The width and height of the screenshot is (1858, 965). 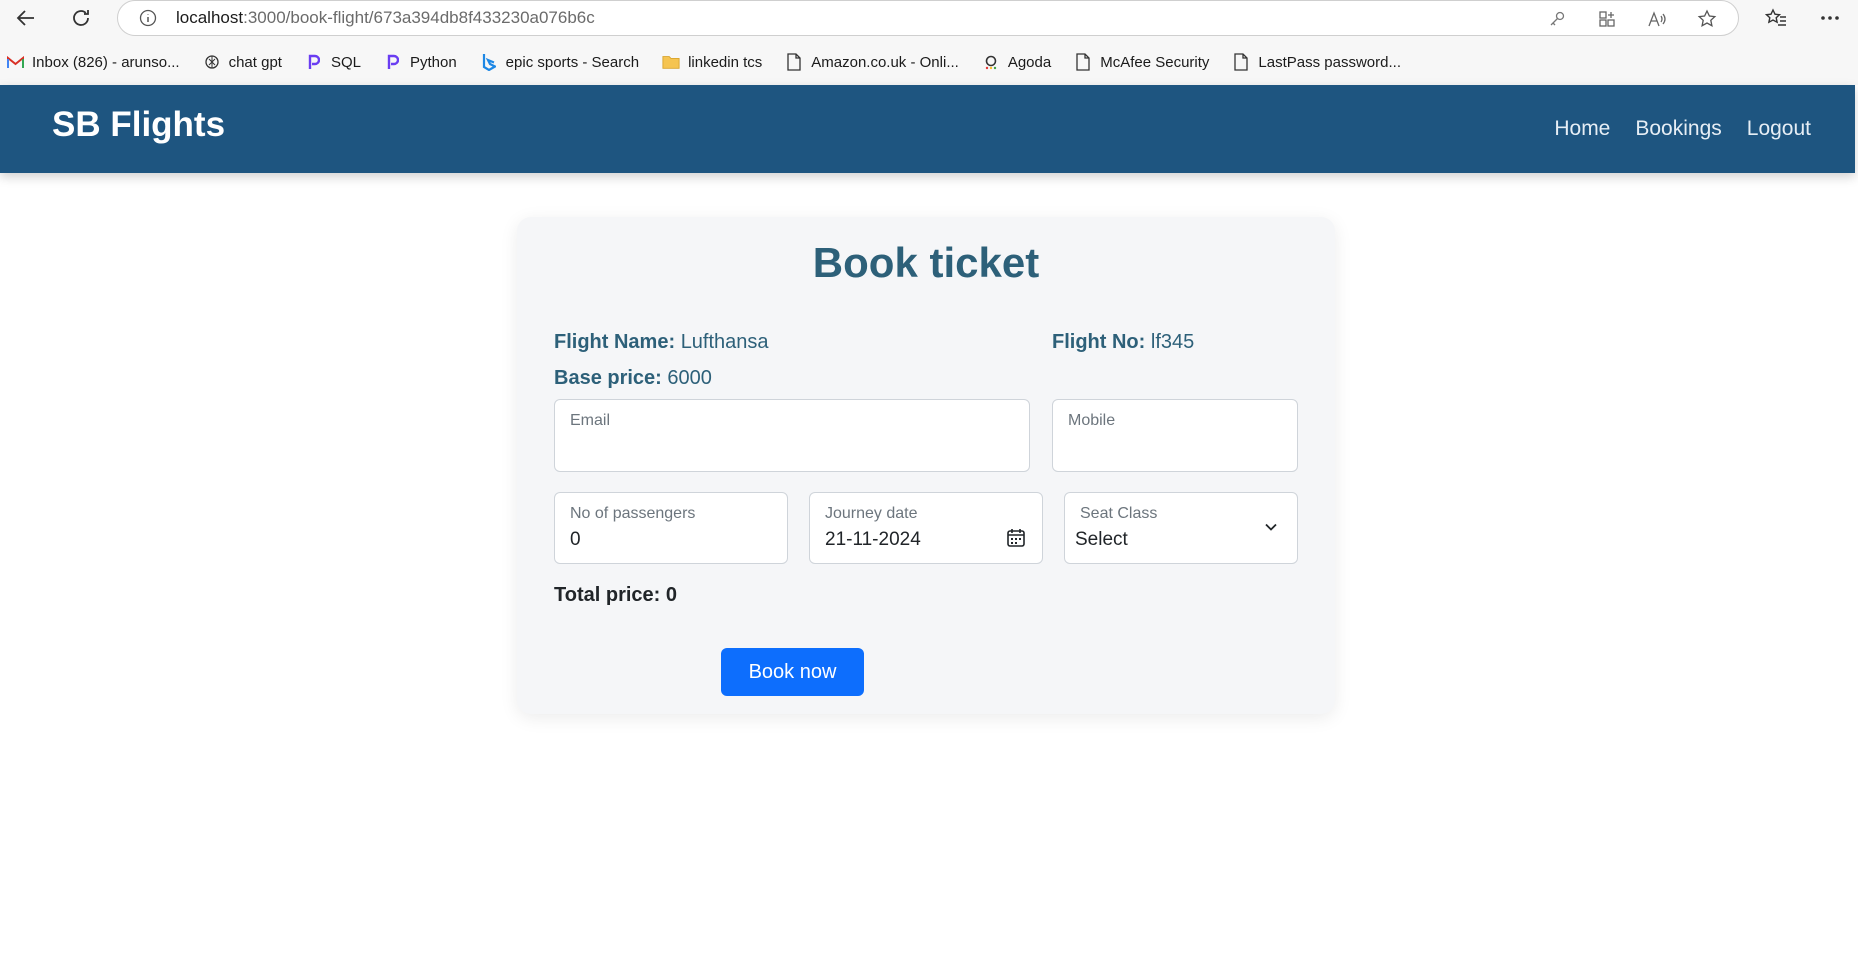 I want to click on more-menu-icon, so click(x=1830, y=18).